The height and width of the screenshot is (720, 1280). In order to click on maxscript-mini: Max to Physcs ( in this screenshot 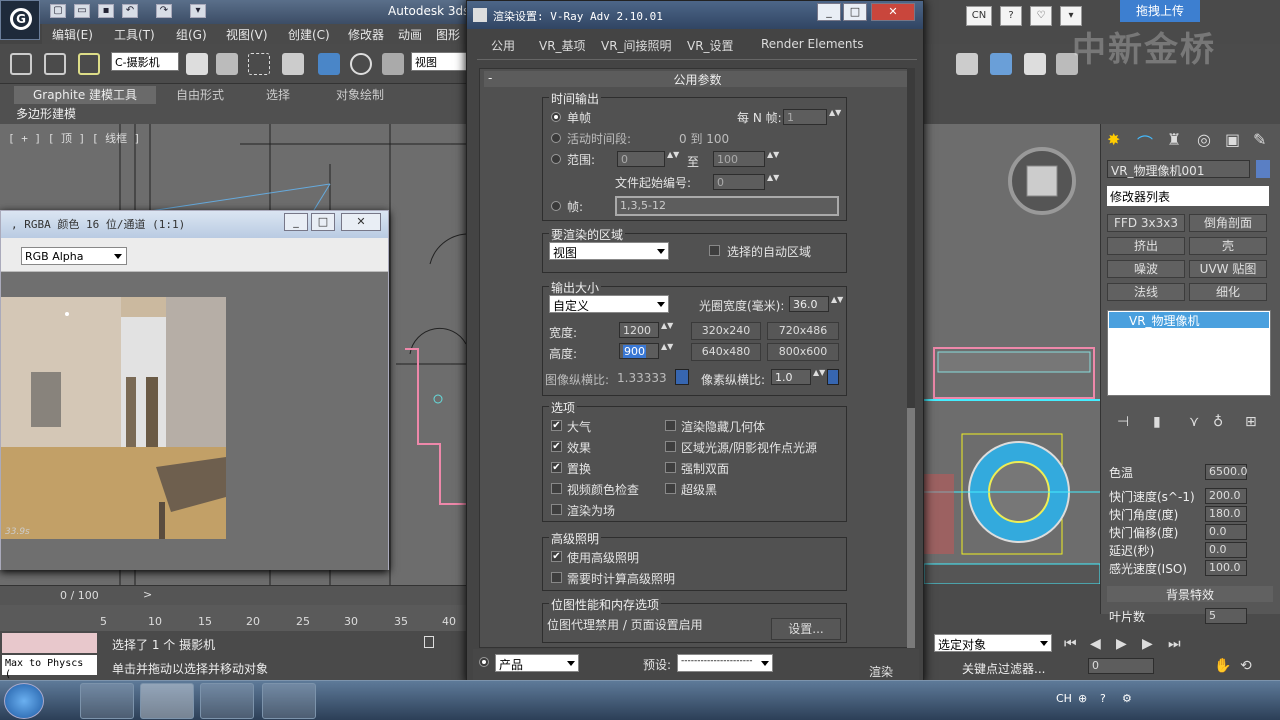, I will do `click(49, 667)`.